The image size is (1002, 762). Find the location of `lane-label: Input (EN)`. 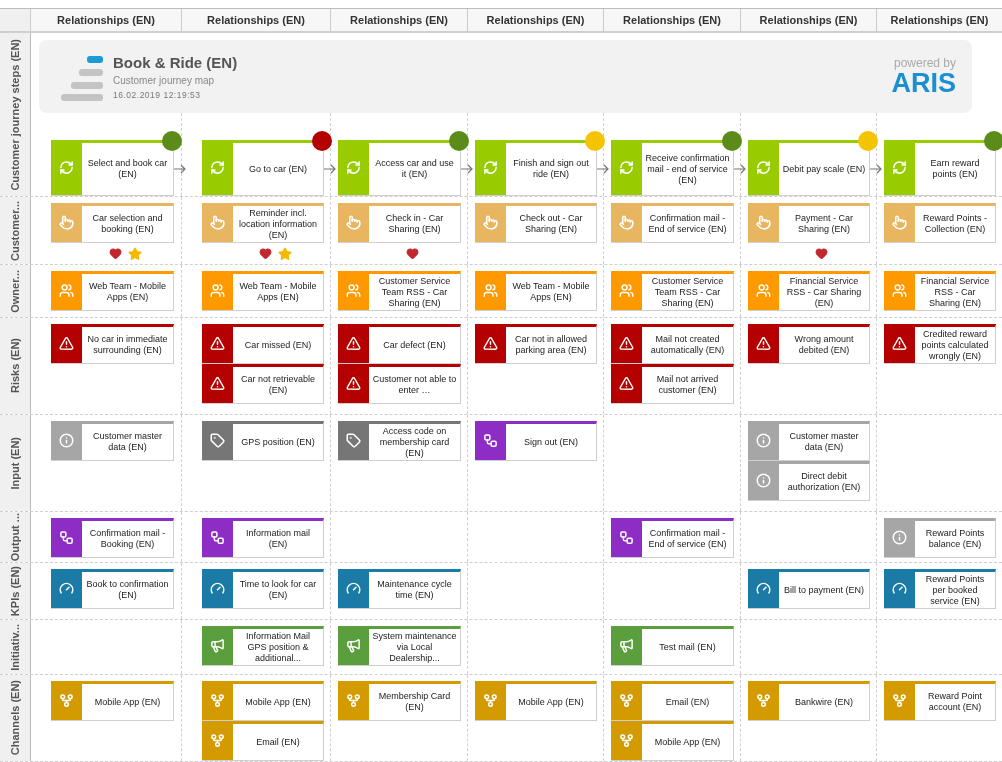

lane-label: Input (EN) is located at coordinates (15, 463).